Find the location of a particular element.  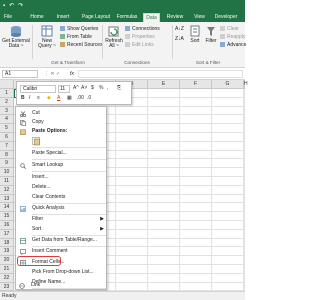

column-header: F is located at coordinates (196, 84).